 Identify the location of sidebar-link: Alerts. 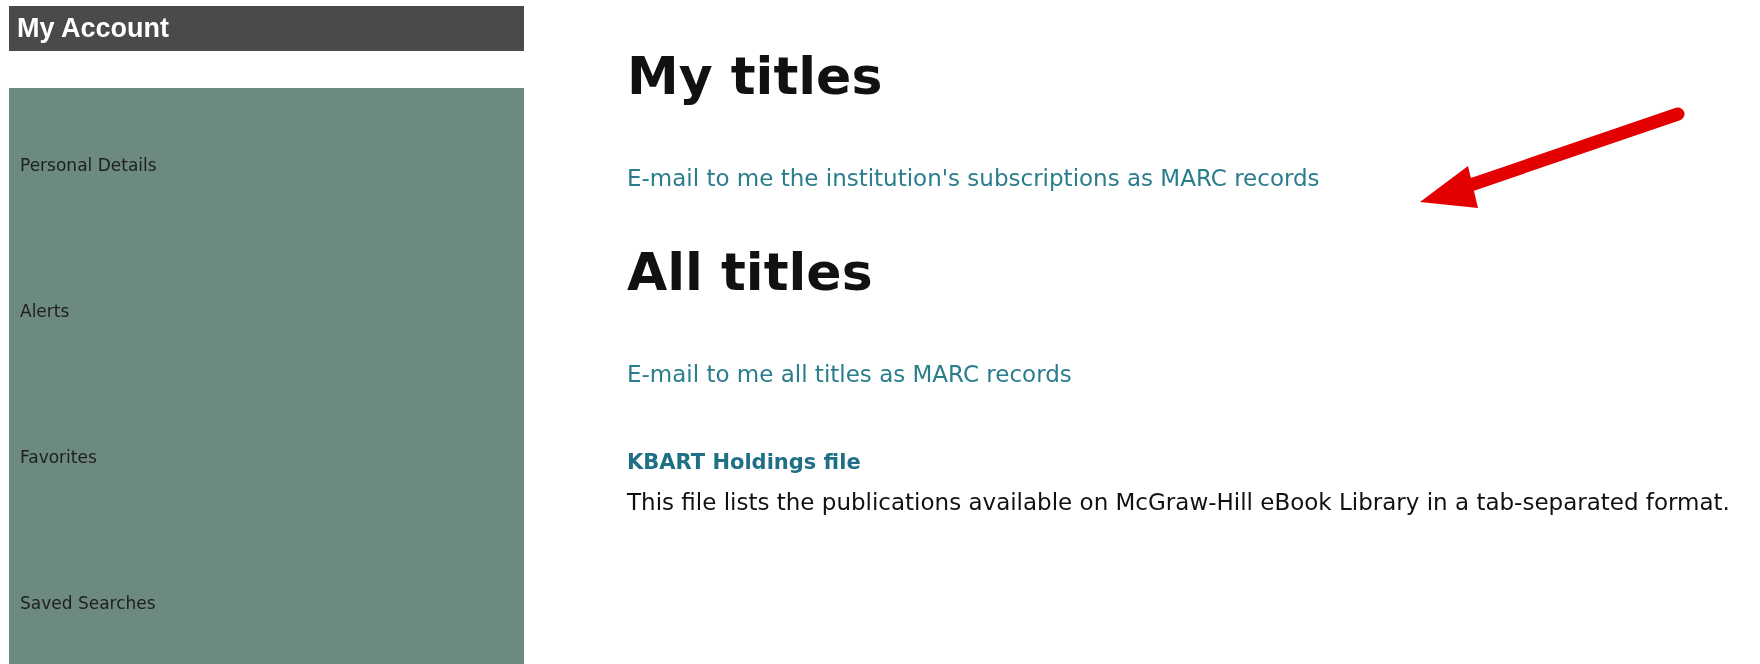
(45, 311).